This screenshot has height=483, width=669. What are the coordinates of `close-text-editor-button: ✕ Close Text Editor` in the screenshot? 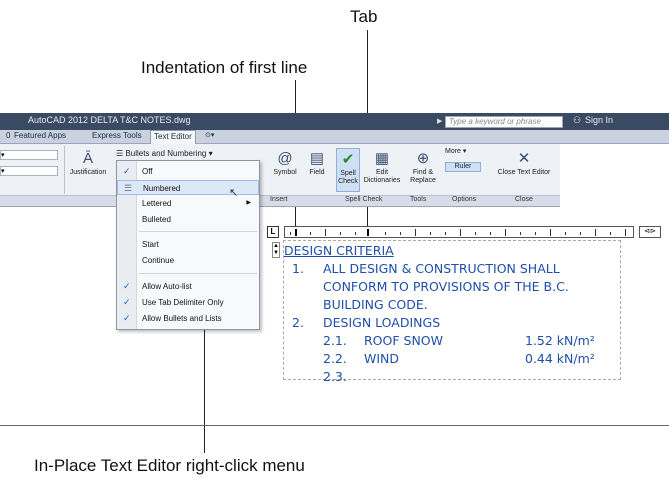 It's located at (524, 163).